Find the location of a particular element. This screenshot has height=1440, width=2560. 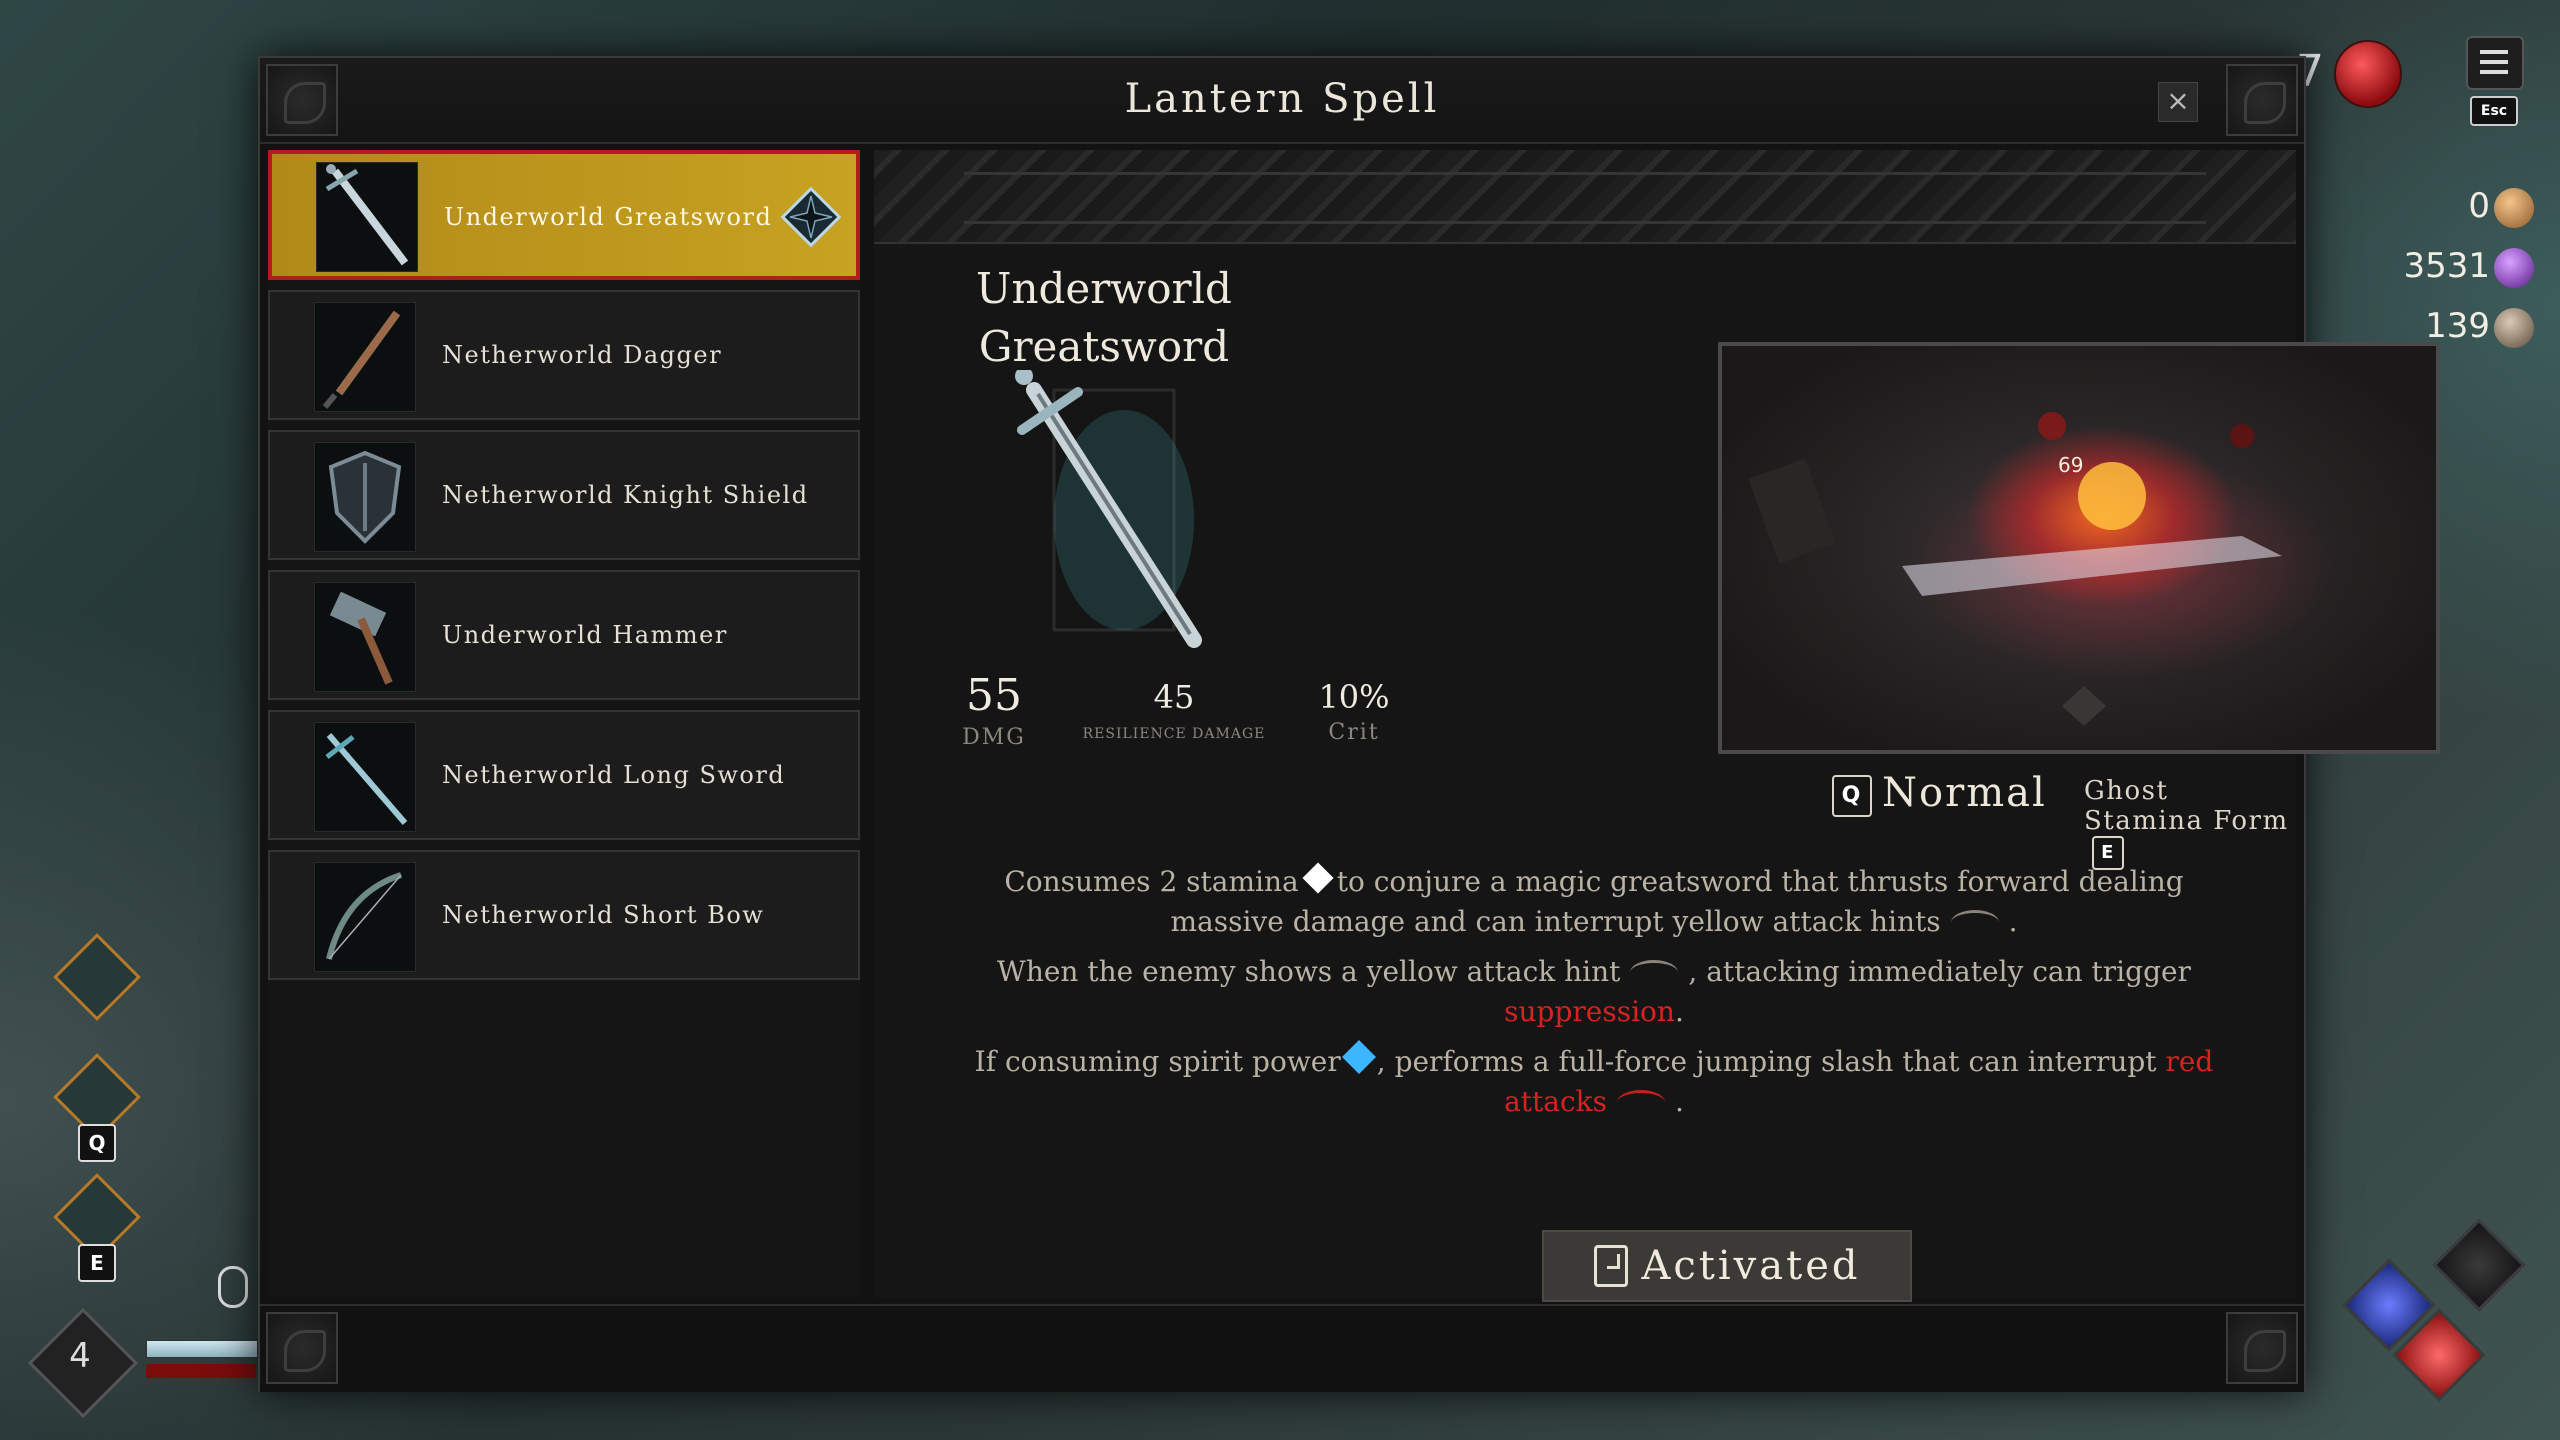

currency-coins-value: 0 is located at coordinates (2479, 206).